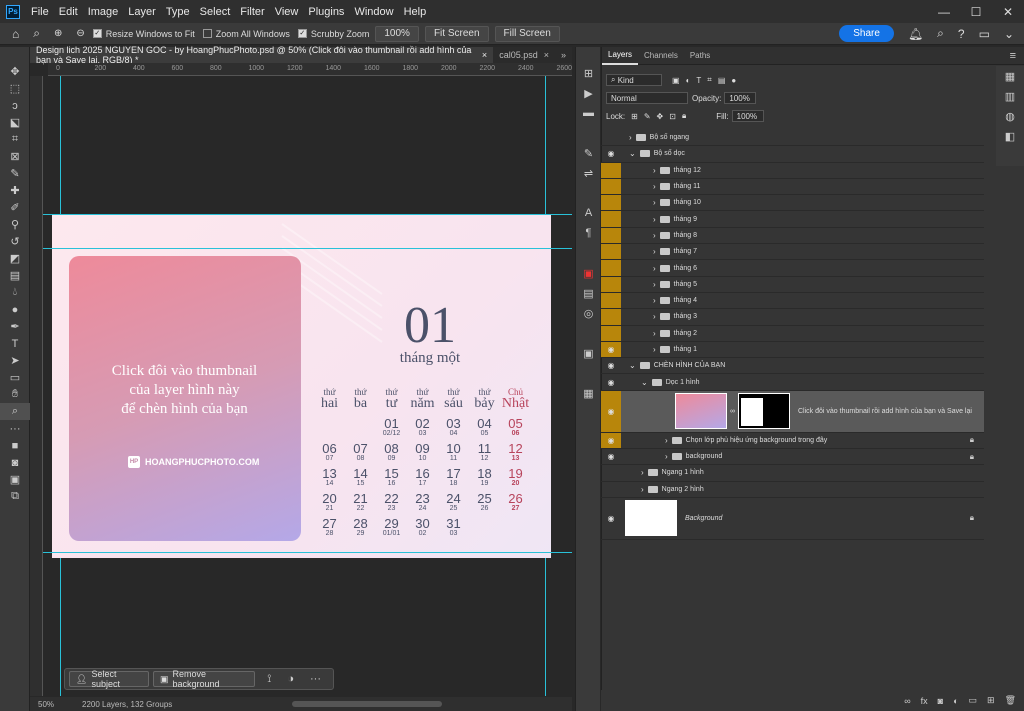  Describe the element at coordinates (647, 116) in the screenshot. I see `lock-image-icon: ✎` at that location.